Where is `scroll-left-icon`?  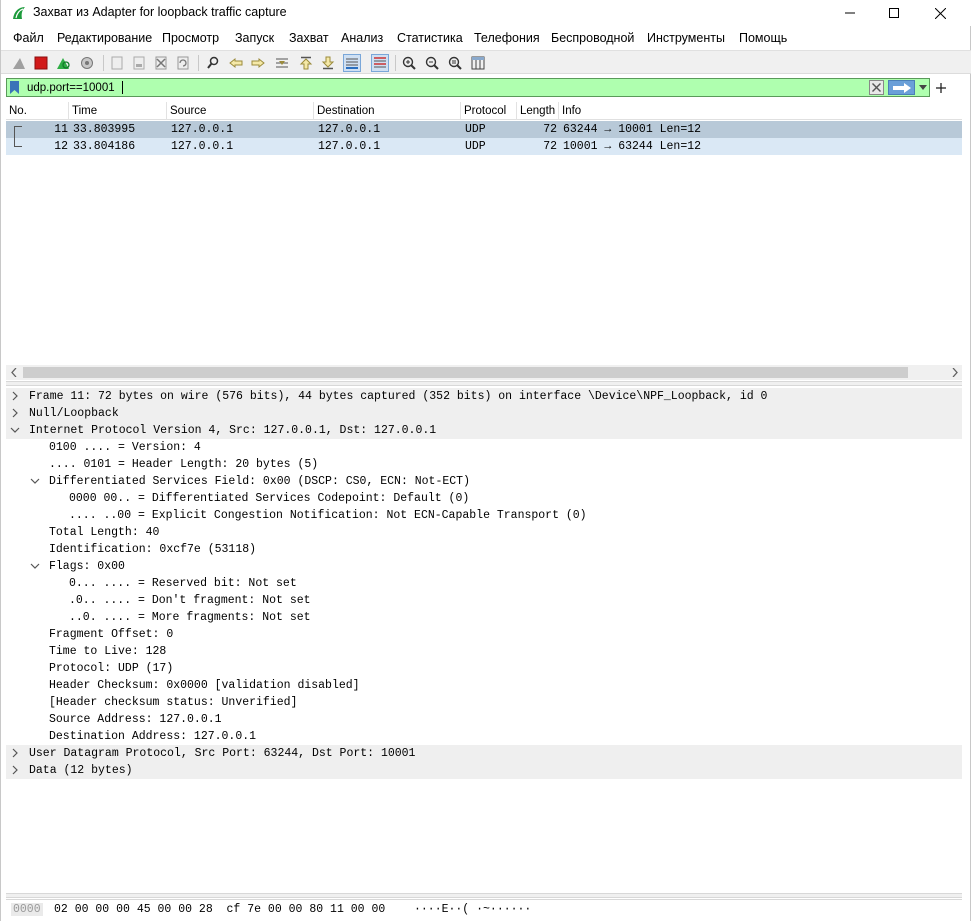
scroll-left-icon is located at coordinates (13, 372).